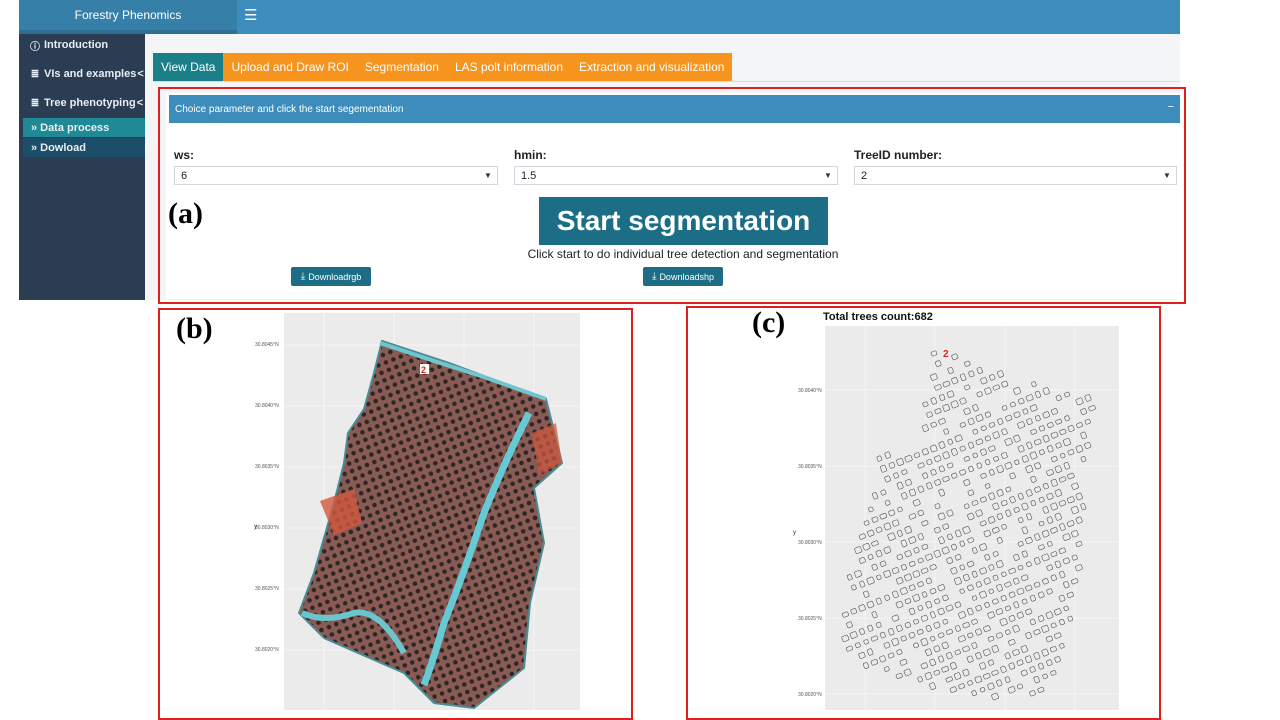 Image resolution: width=1280 pixels, height=720 pixels. Describe the element at coordinates (188, 67) in the screenshot. I see `tab-view-data: View Data` at that location.